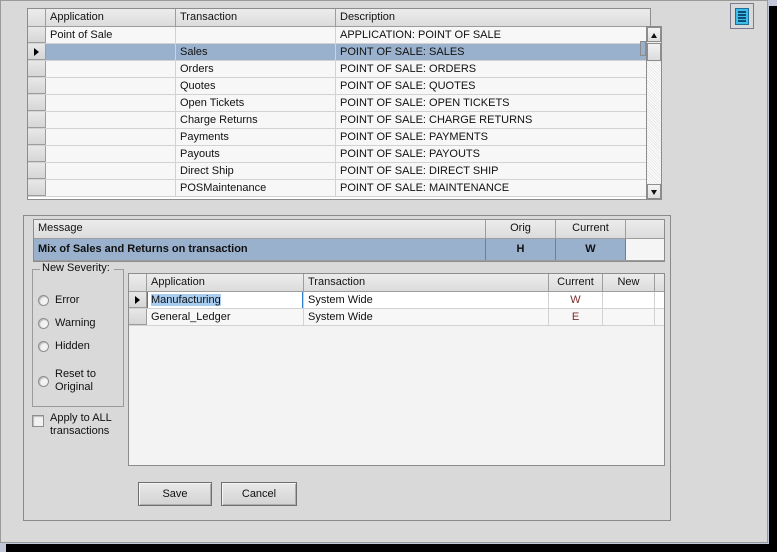  I want to click on column-header-new: New, so click(629, 282).